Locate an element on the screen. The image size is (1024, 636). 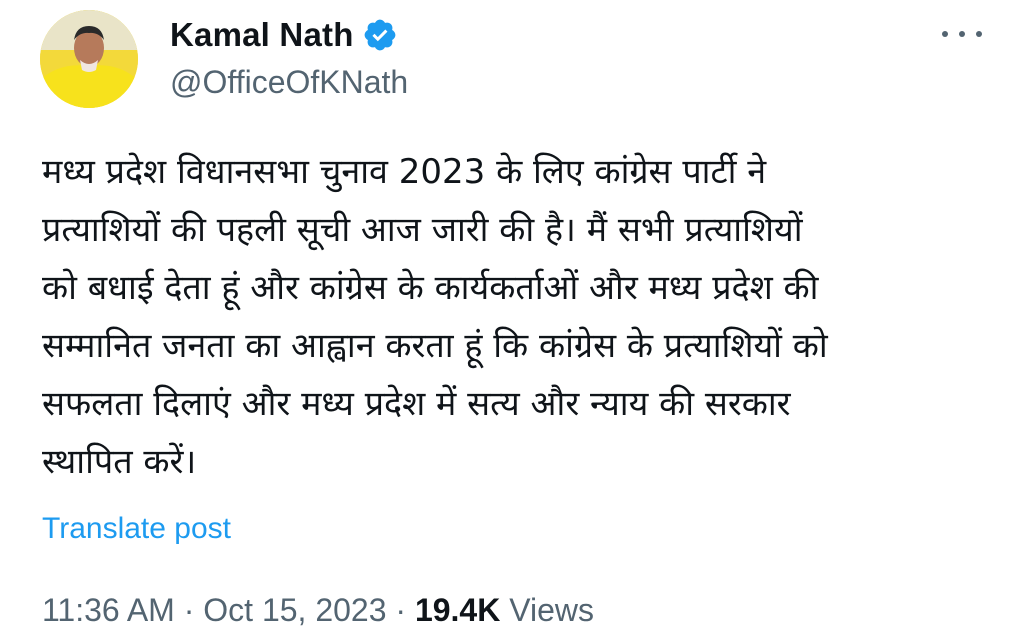
author-name-row: Kamal Nath is located at coordinates (284, 35).